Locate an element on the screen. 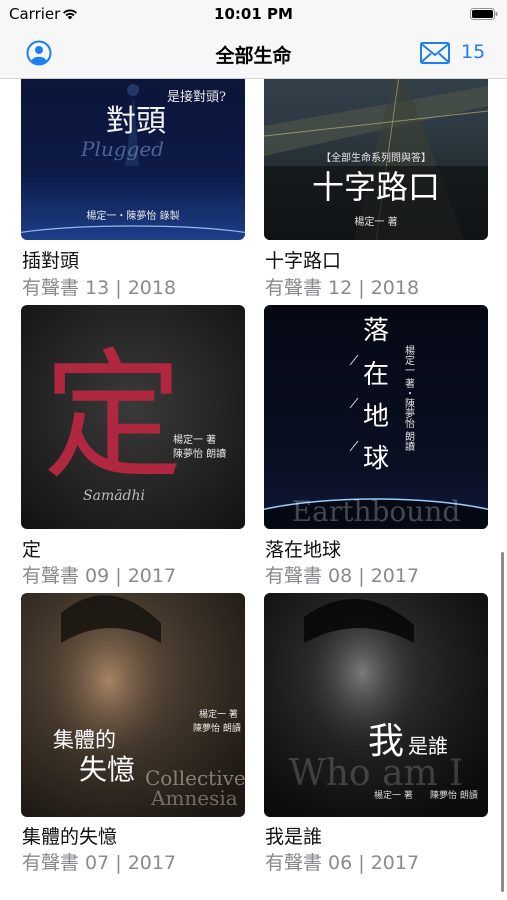 Image resolution: width=507 pixels, height=900 pixels. cover-art-3: 定 Samādhi 楊定一 著 陳夢怡 朗讀 is located at coordinates (133, 417).